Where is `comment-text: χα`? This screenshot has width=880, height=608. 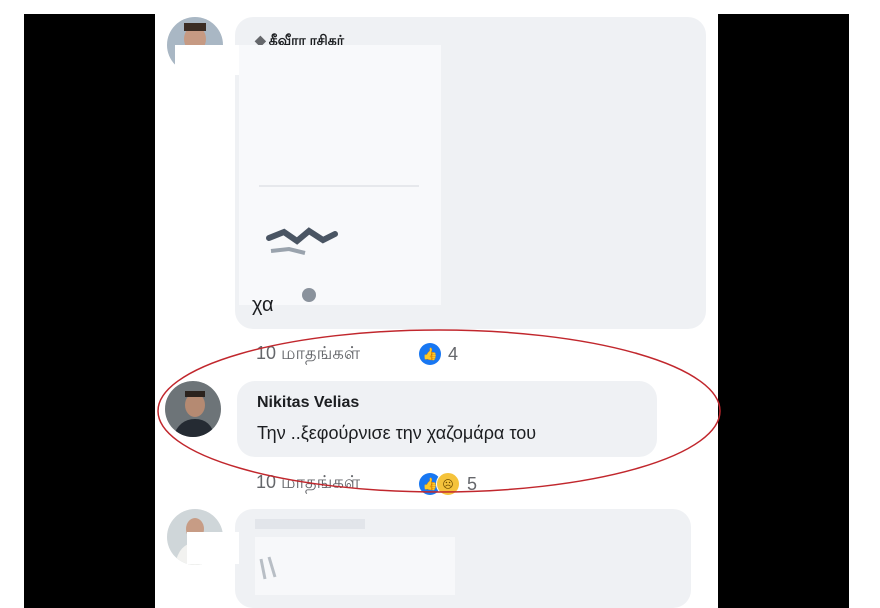 comment-text: χα is located at coordinates (263, 305).